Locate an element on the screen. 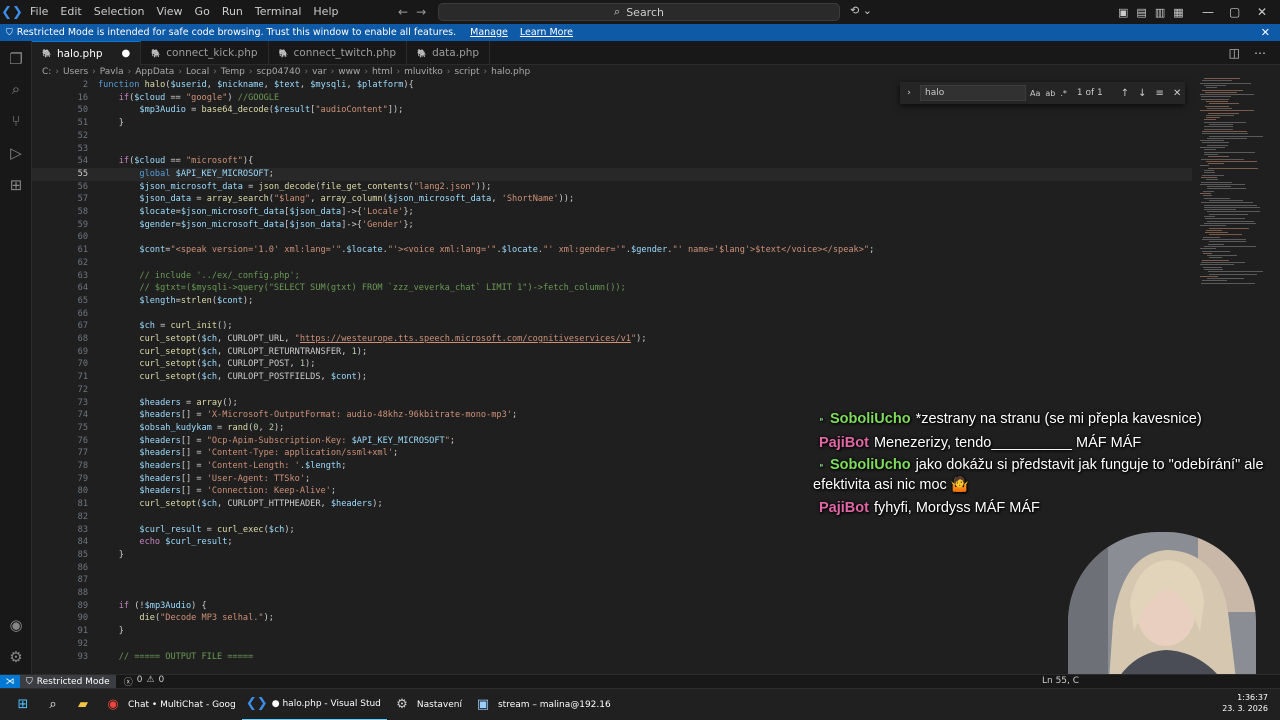  taskbar-item: ⚙ Nastavení is located at coordinates (427, 704).